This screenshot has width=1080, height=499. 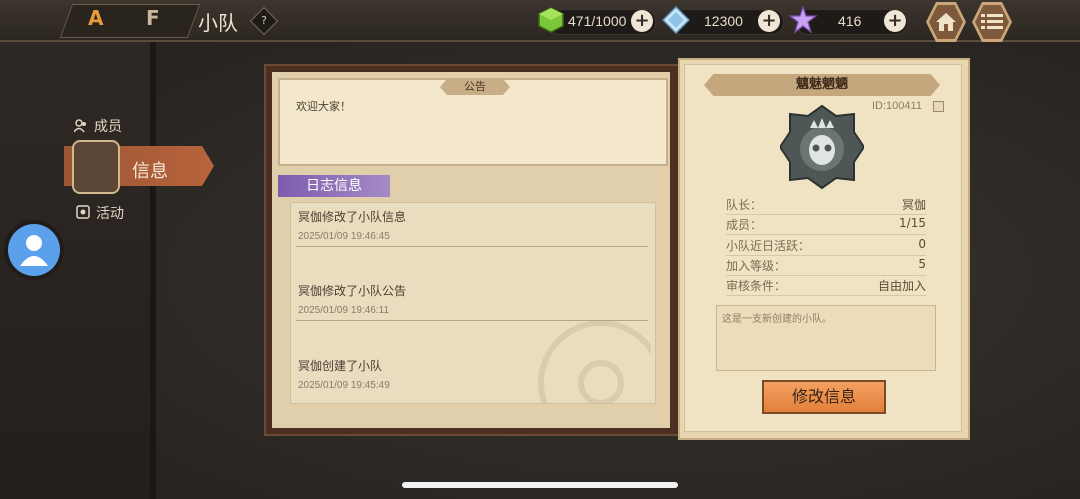 I want to click on copy-icon, so click(x=938, y=106).